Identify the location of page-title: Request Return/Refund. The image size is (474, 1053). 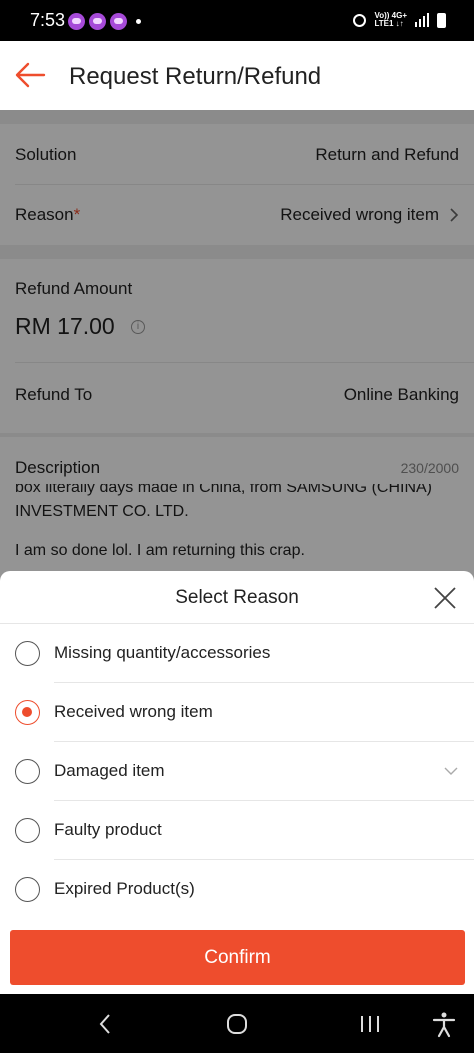
(195, 76).